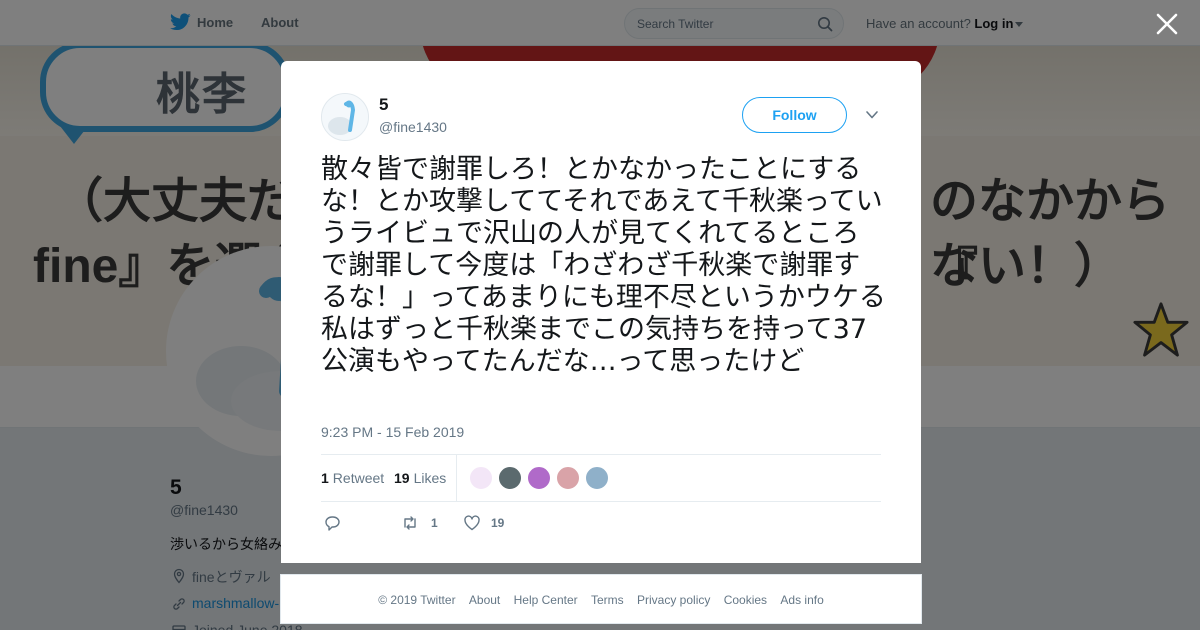  What do you see at coordinates (413, 127) in the screenshot?
I see `tweet-author-handle: @fine1430` at bounding box center [413, 127].